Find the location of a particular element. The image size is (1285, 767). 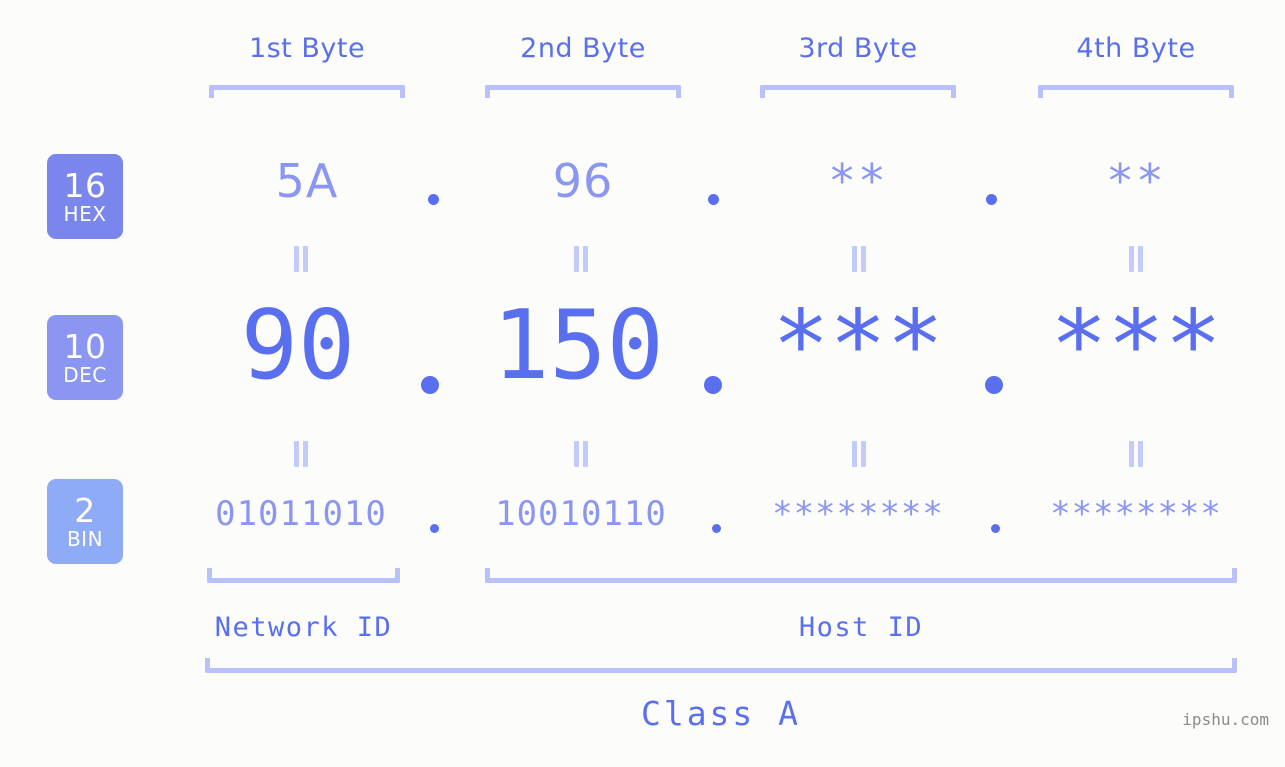

radix-badge-bin-number: 2 is located at coordinates (85, 510).